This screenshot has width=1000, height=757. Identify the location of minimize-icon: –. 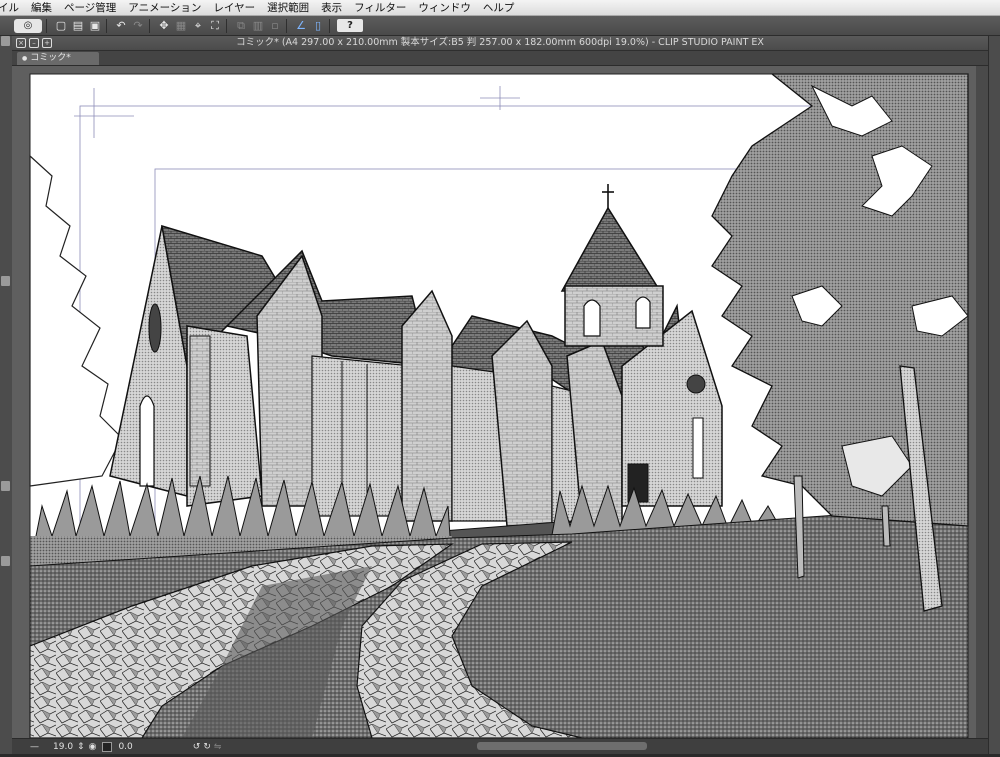
(34, 43).